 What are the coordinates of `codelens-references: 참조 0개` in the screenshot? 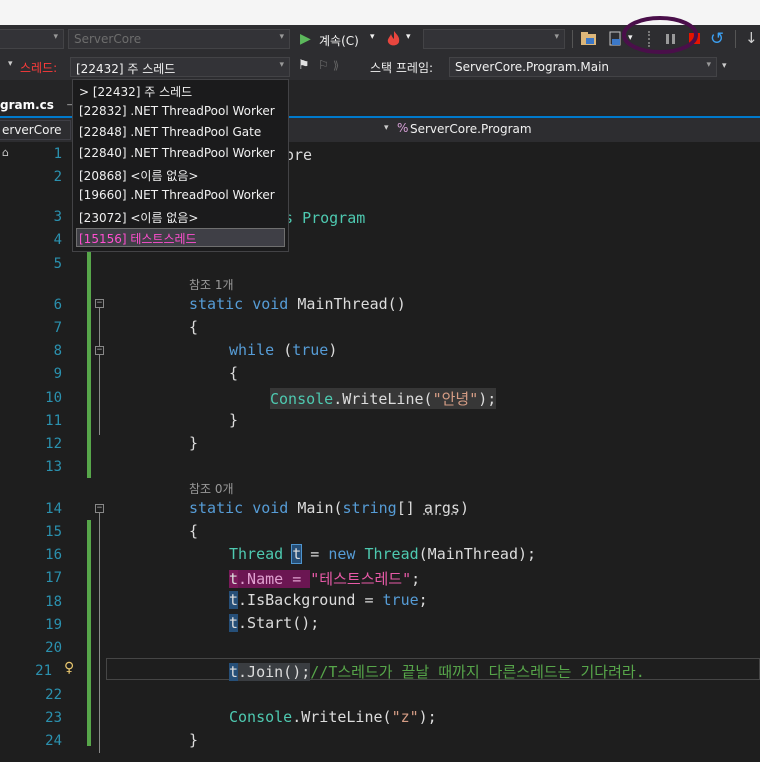 It's located at (211, 488).